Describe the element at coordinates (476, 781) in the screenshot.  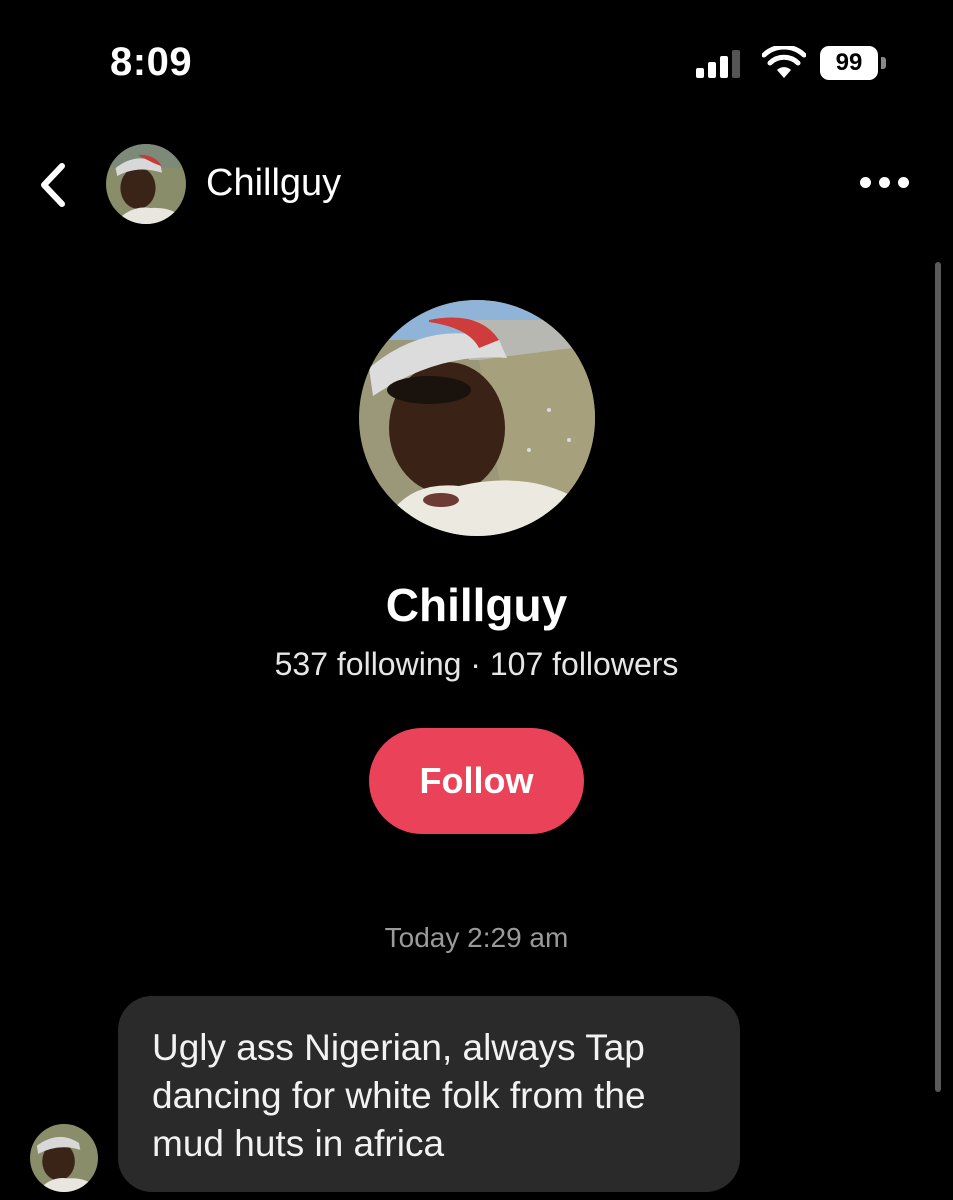
I see `follow-button: Follow` at that location.